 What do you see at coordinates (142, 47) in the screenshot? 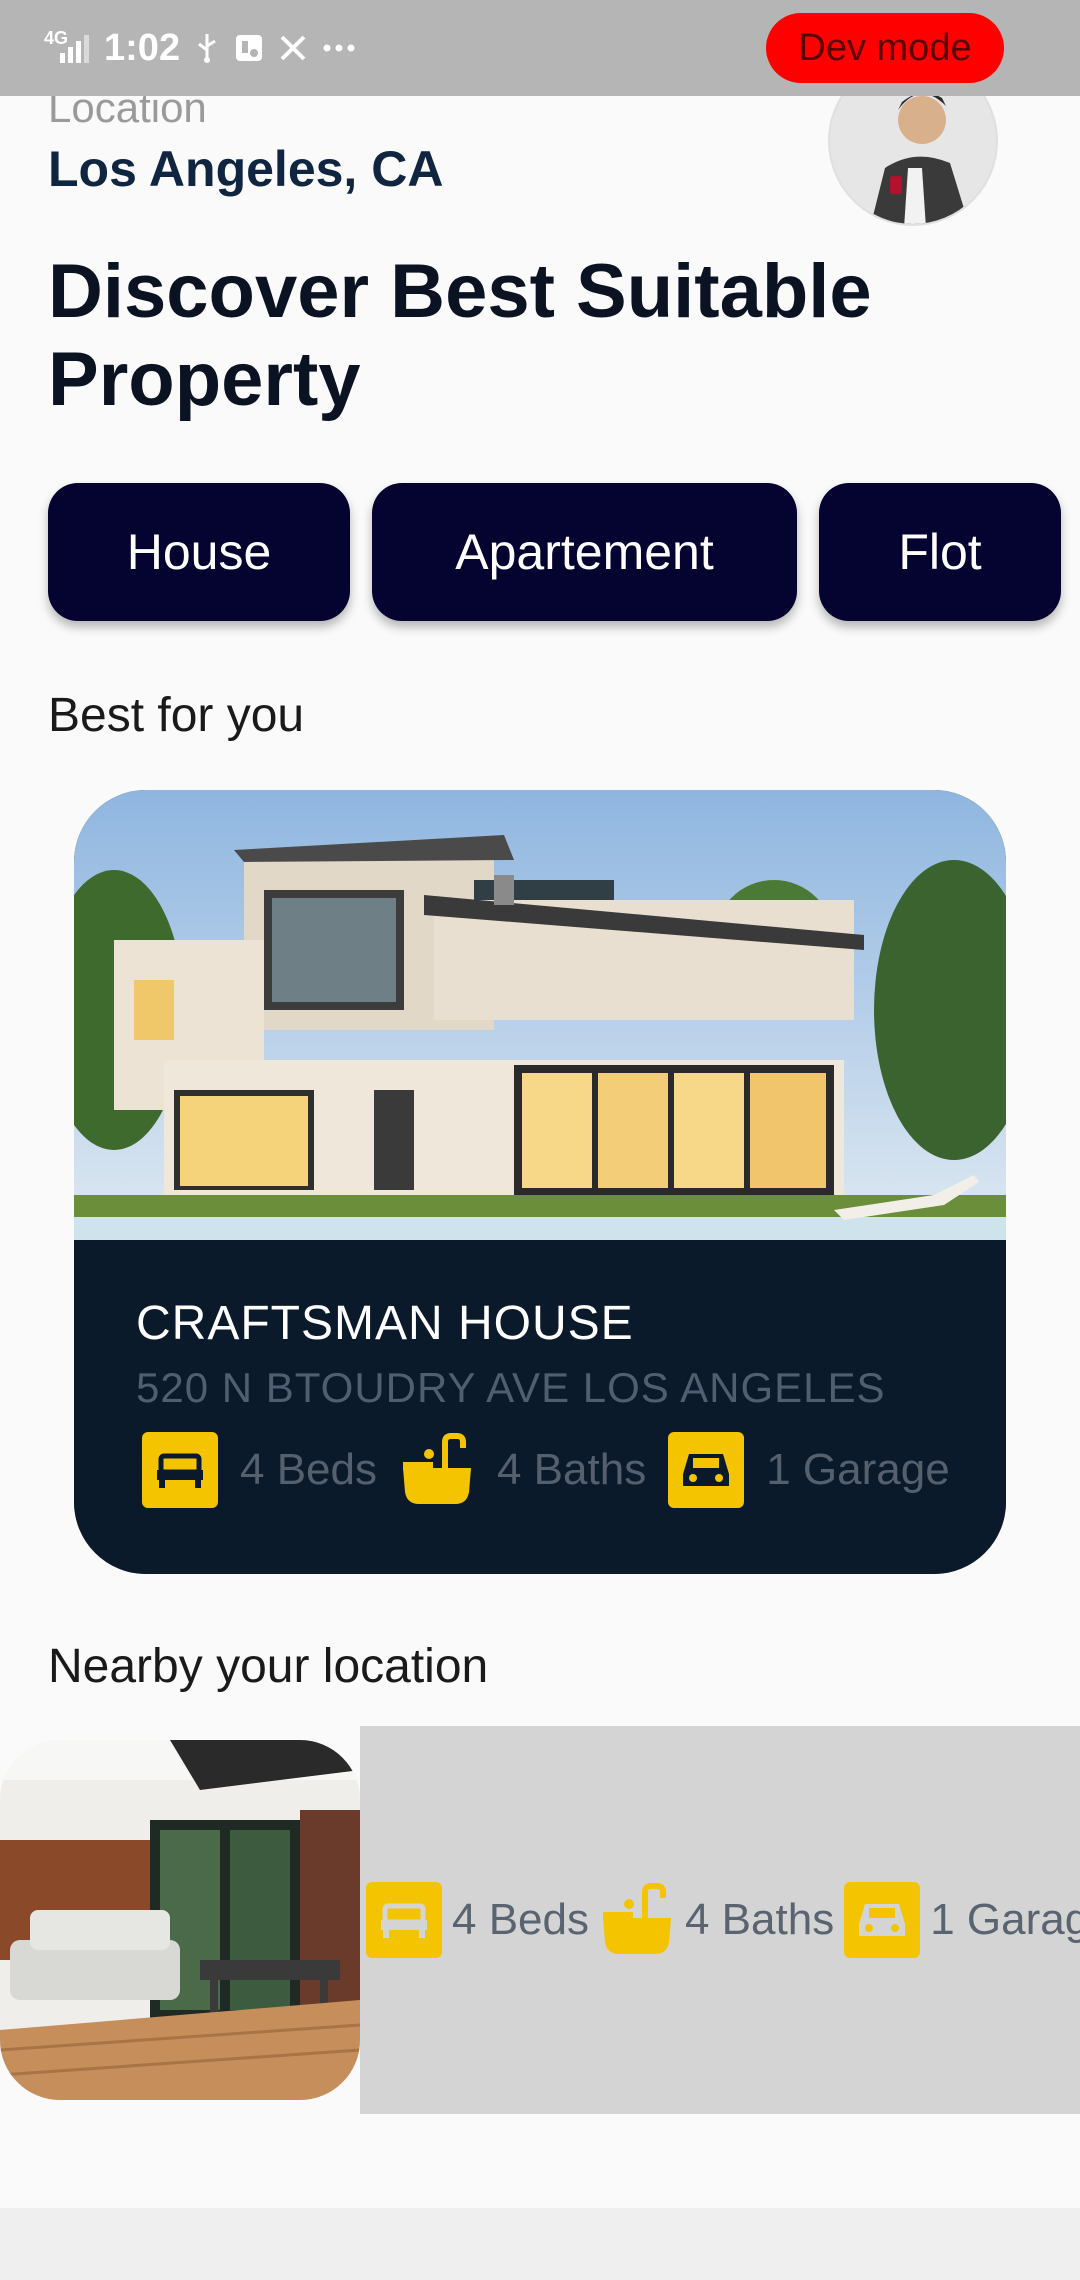
I see `status-time: 1:02` at bounding box center [142, 47].